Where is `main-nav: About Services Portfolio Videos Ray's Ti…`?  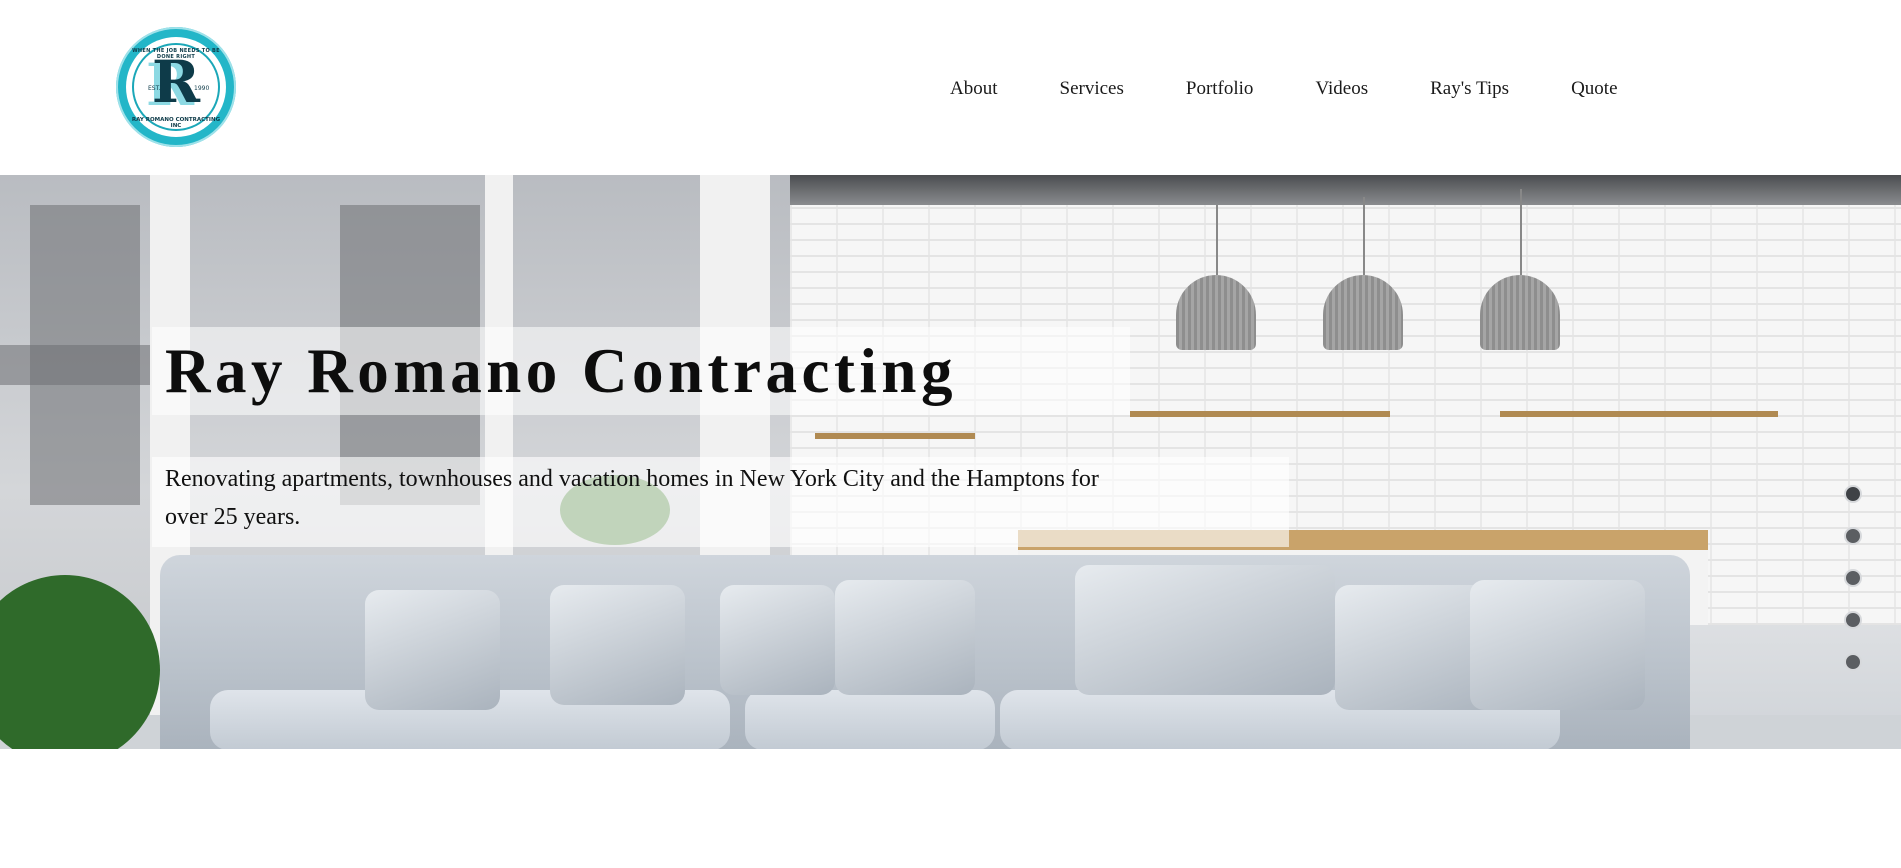 main-nav: About Services Portfolio Videos Ray's Ti… is located at coordinates (1284, 89).